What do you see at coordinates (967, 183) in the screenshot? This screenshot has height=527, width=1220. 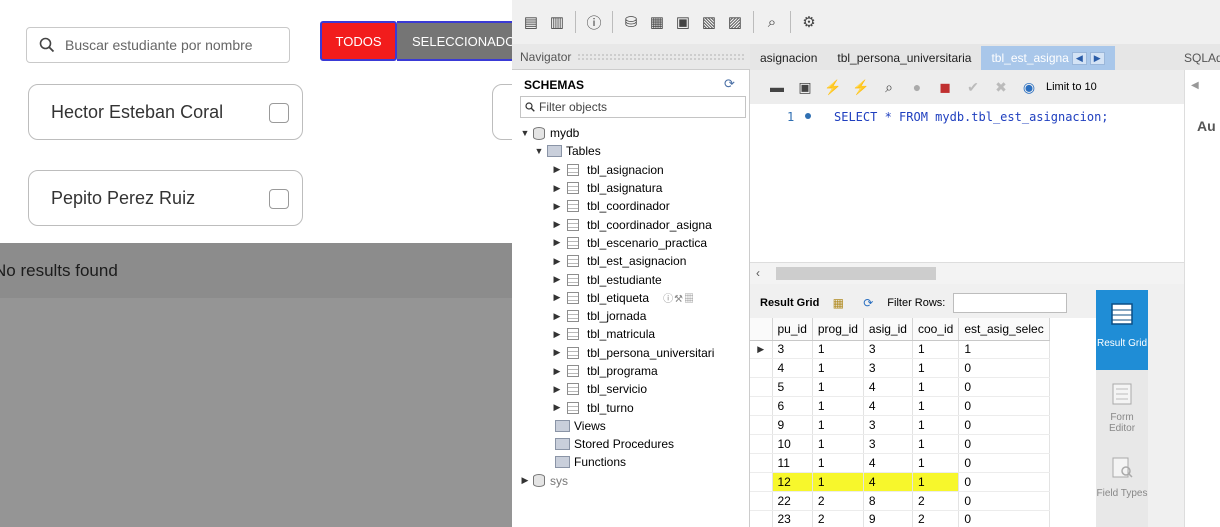 I see `sql-editor: 1 SELECT * FROM mydb.tbl_est_asignacion;` at bounding box center [967, 183].